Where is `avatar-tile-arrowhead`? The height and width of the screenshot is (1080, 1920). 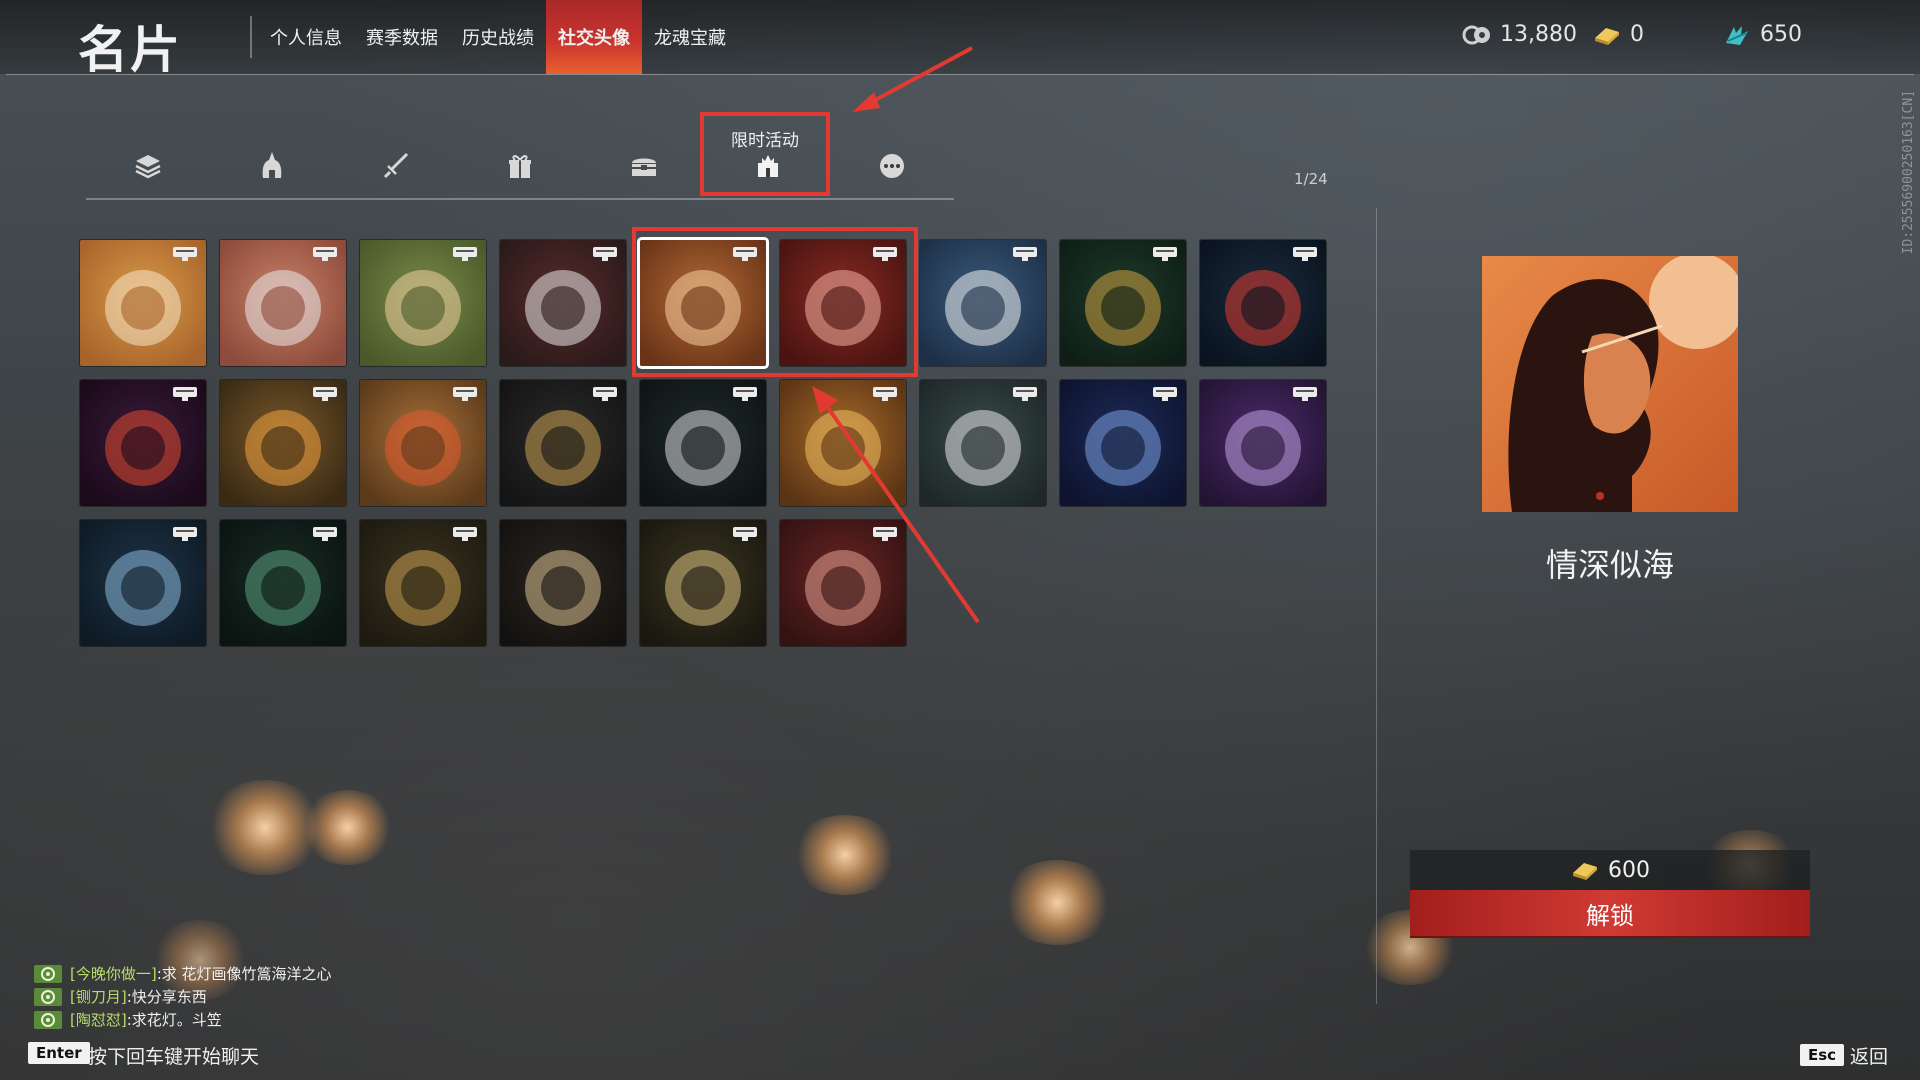 avatar-tile-arrowhead is located at coordinates (563, 583).